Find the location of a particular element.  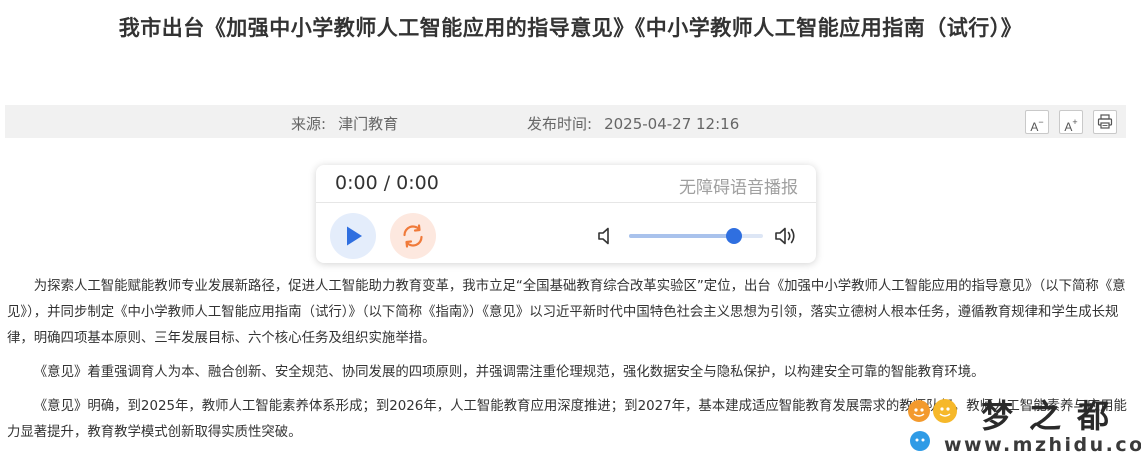

font-decrease-mark: − is located at coordinates (1041, 122).